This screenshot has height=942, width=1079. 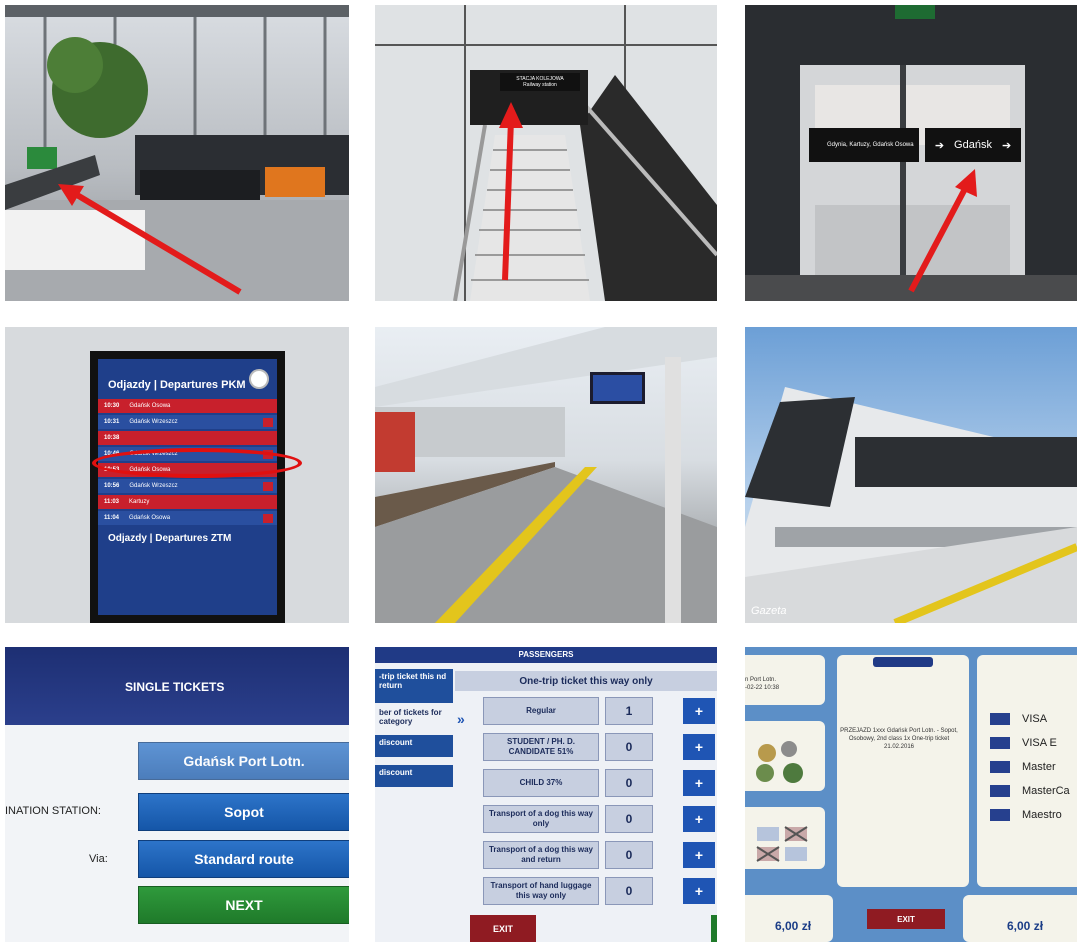 I want to click on origin-button: Gdańsk Port Lotn., so click(x=243, y=761).